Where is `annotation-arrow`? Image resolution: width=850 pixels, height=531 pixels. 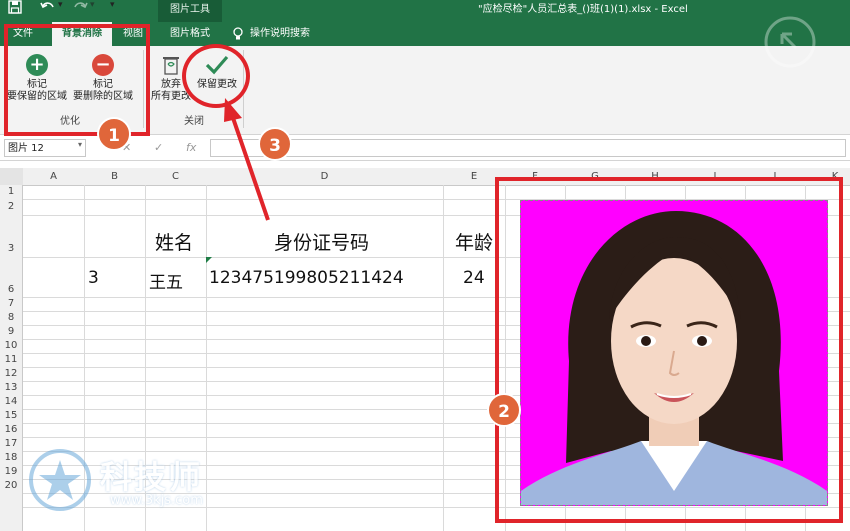
annotation-arrow is located at coordinates (247, 159).